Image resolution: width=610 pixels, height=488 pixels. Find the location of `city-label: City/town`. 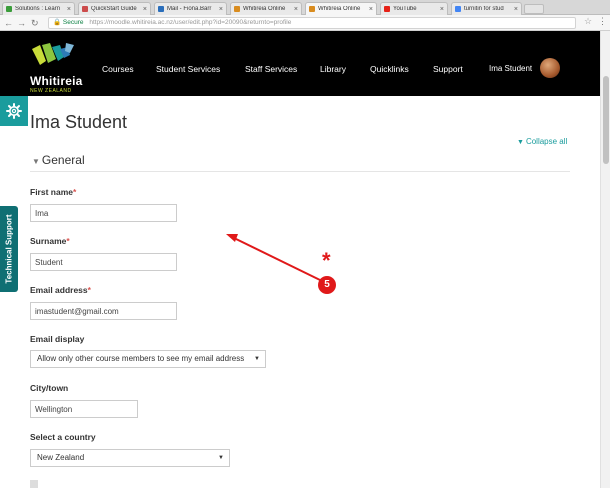

city-label: City/town is located at coordinates (49, 388).